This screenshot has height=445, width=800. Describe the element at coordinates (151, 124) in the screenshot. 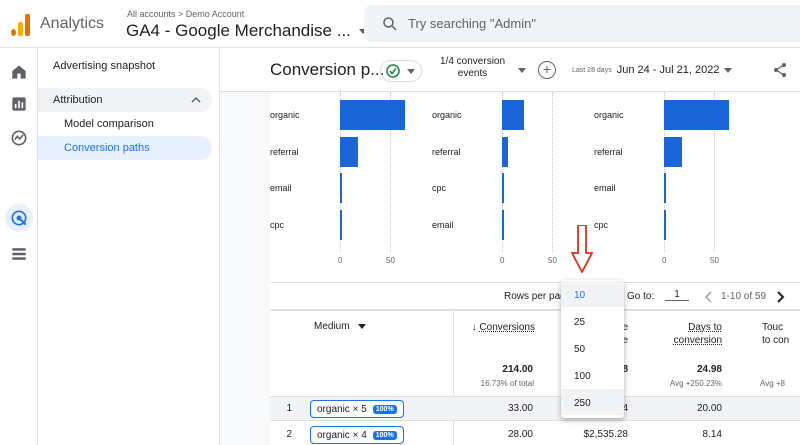

I see `sidebar-item-model-comparison: Model comparison` at that location.